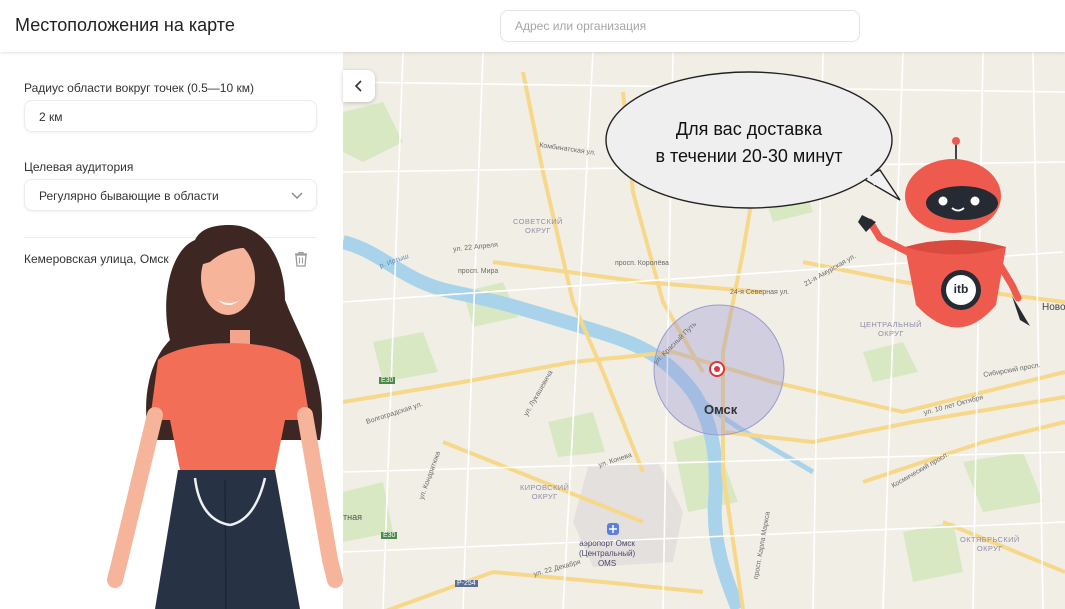 Image resolution: width=1065 pixels, height=609 pixels. Describe the element at coordinates (749, 143) in the screenshot. I see `speech-bubble-text: Для вас доставка в течении 20-30 минут` at that location.